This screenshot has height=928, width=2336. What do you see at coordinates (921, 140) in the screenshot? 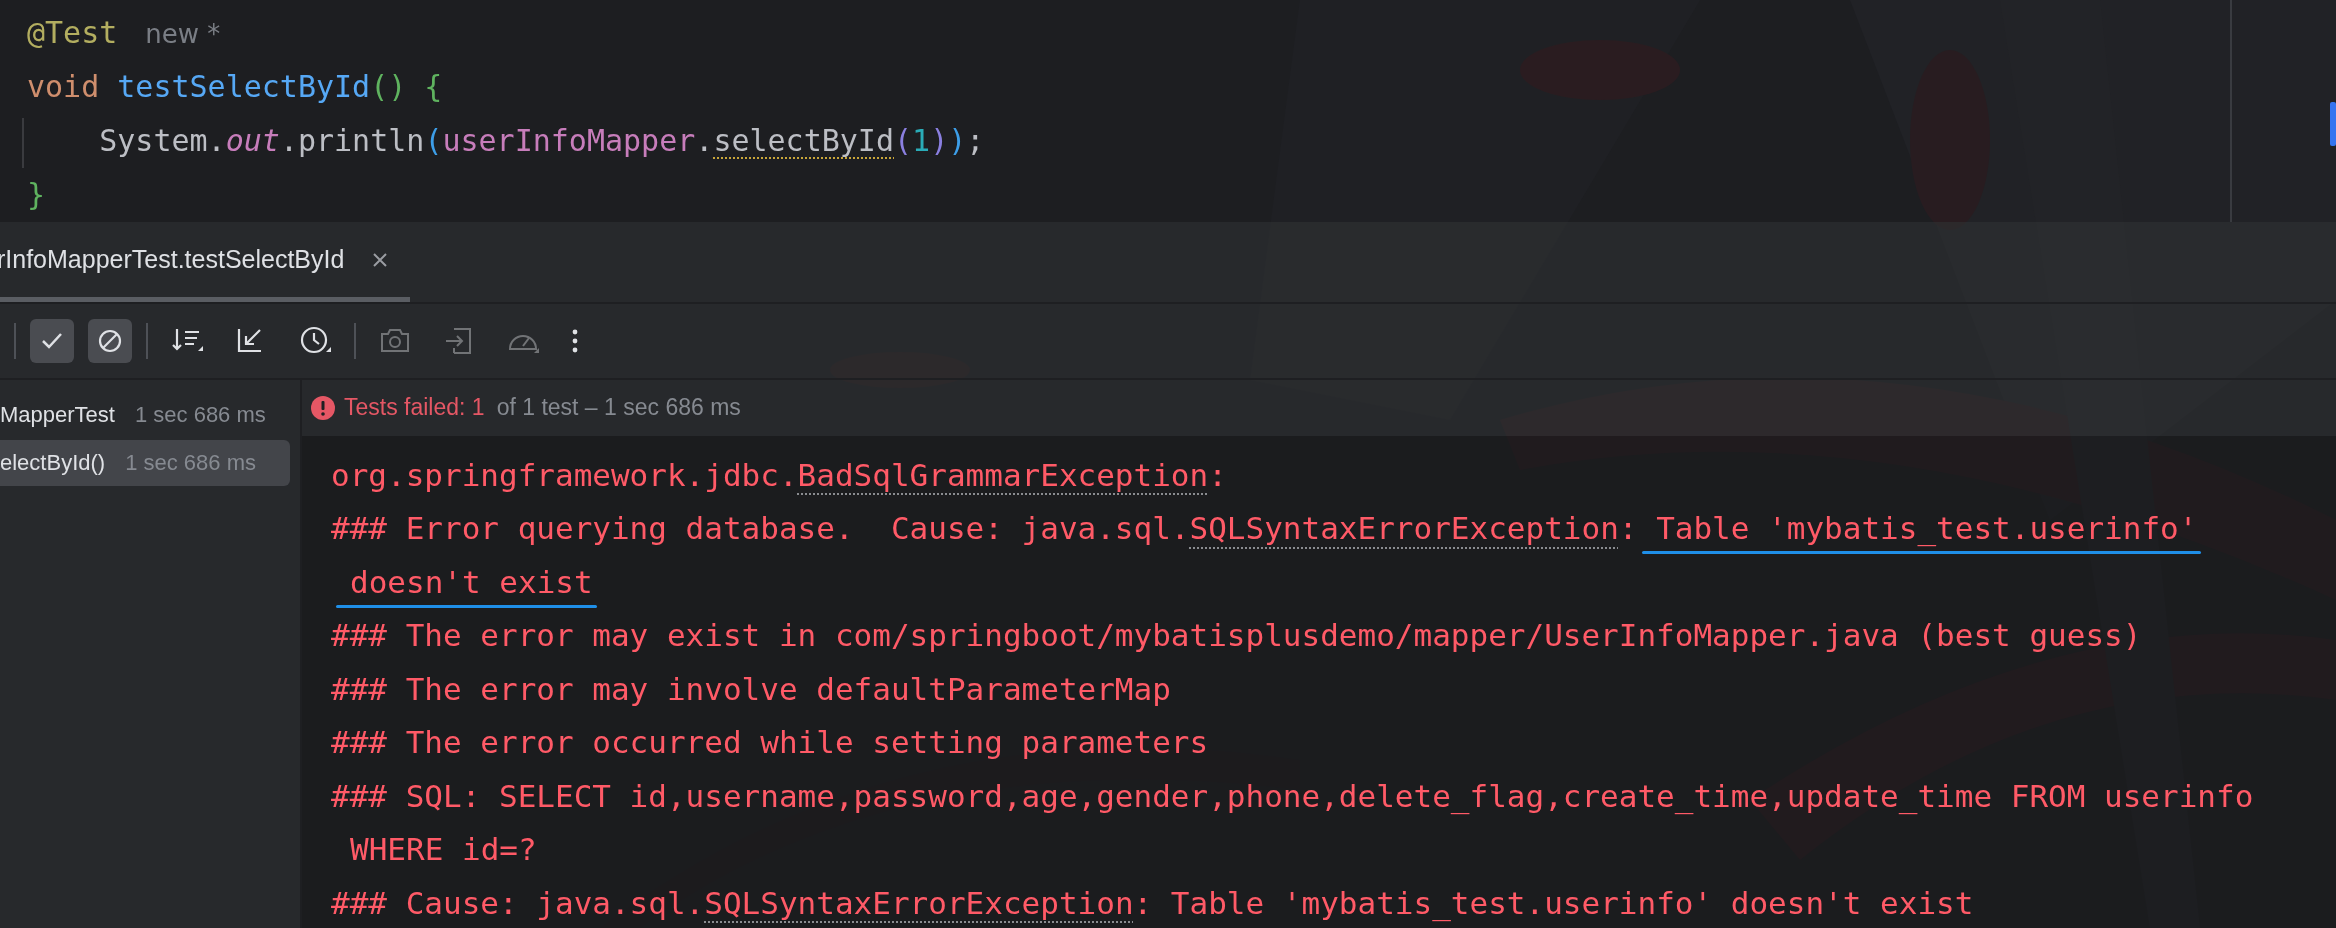
I see `code-token: 1` at bounding box center [921, 140].